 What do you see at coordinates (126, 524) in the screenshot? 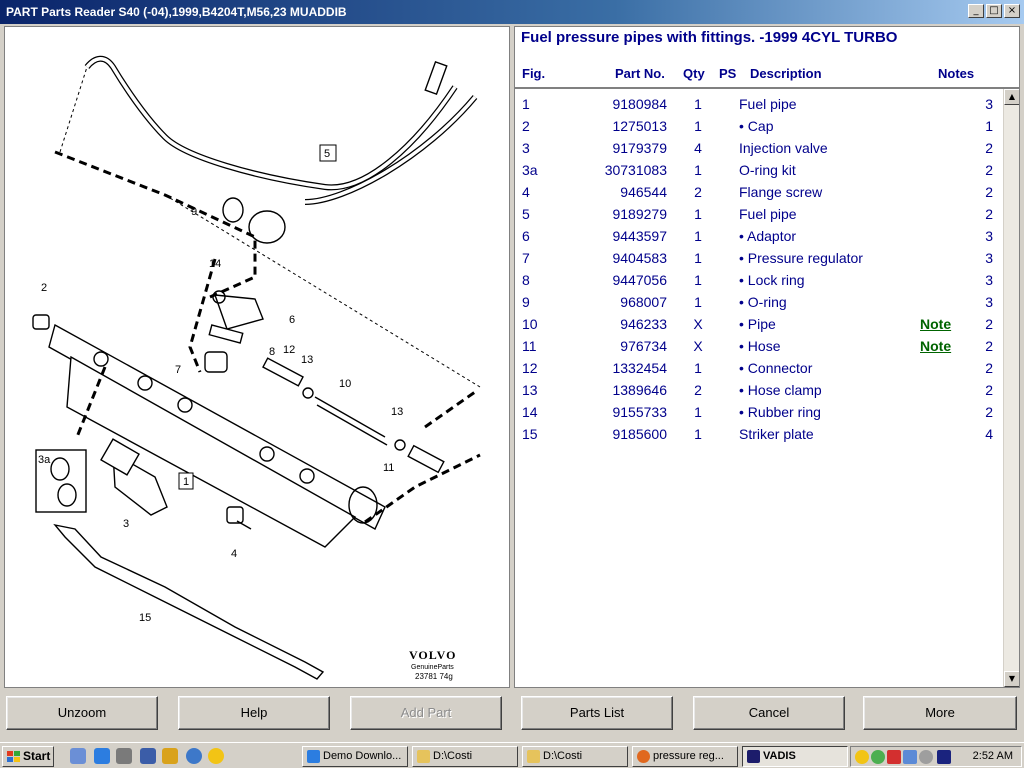
I see `callout-3: 3` at bounding box center [126, 524].